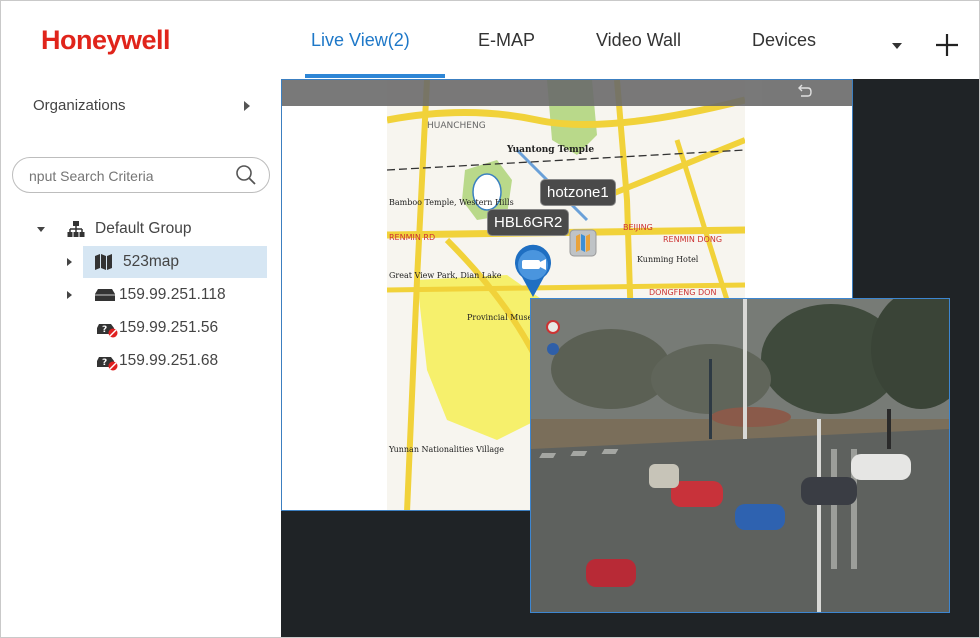 This screenshot has width=980, height=638. Describe the element at coordinates (528, 222) in the screenshot. I see `camera-label: HBL6GR2` at that location.